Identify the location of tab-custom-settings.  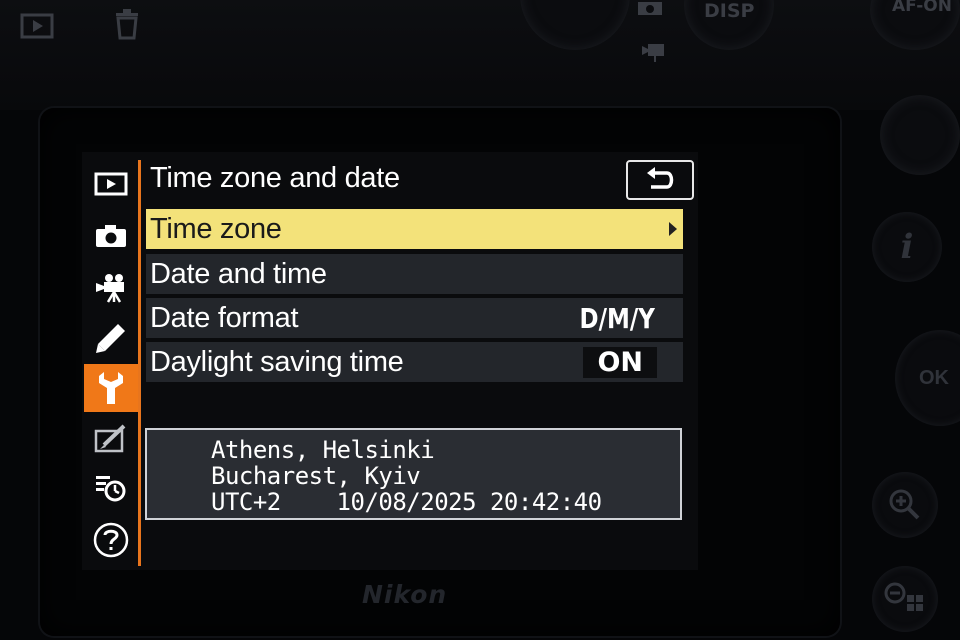
(111, 338).